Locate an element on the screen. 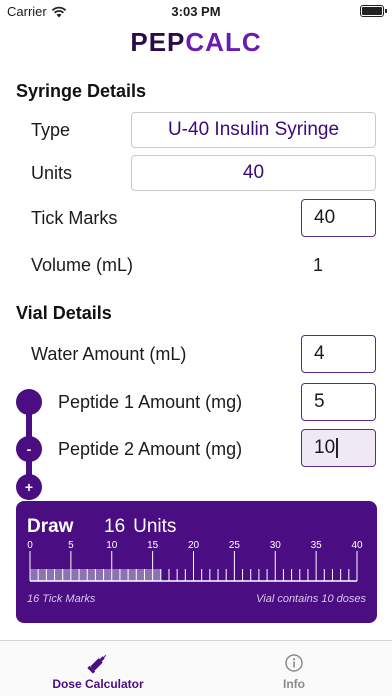  peptide-1-input: 5 is located at coordinates (338, 402).